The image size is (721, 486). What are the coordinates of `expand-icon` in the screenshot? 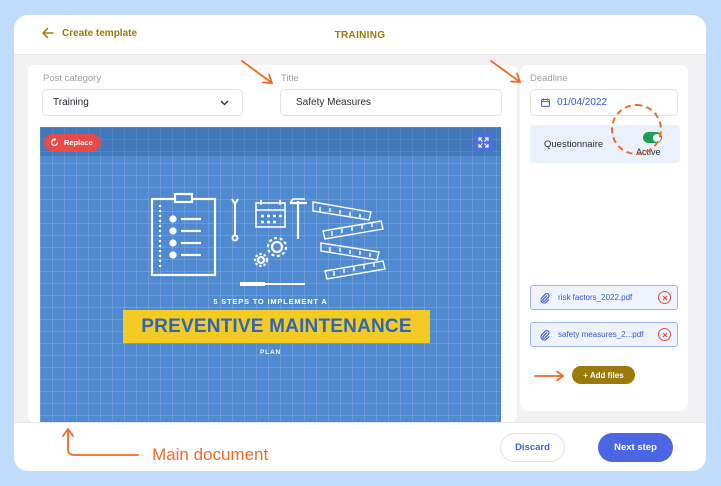 It's located at (483, 142).